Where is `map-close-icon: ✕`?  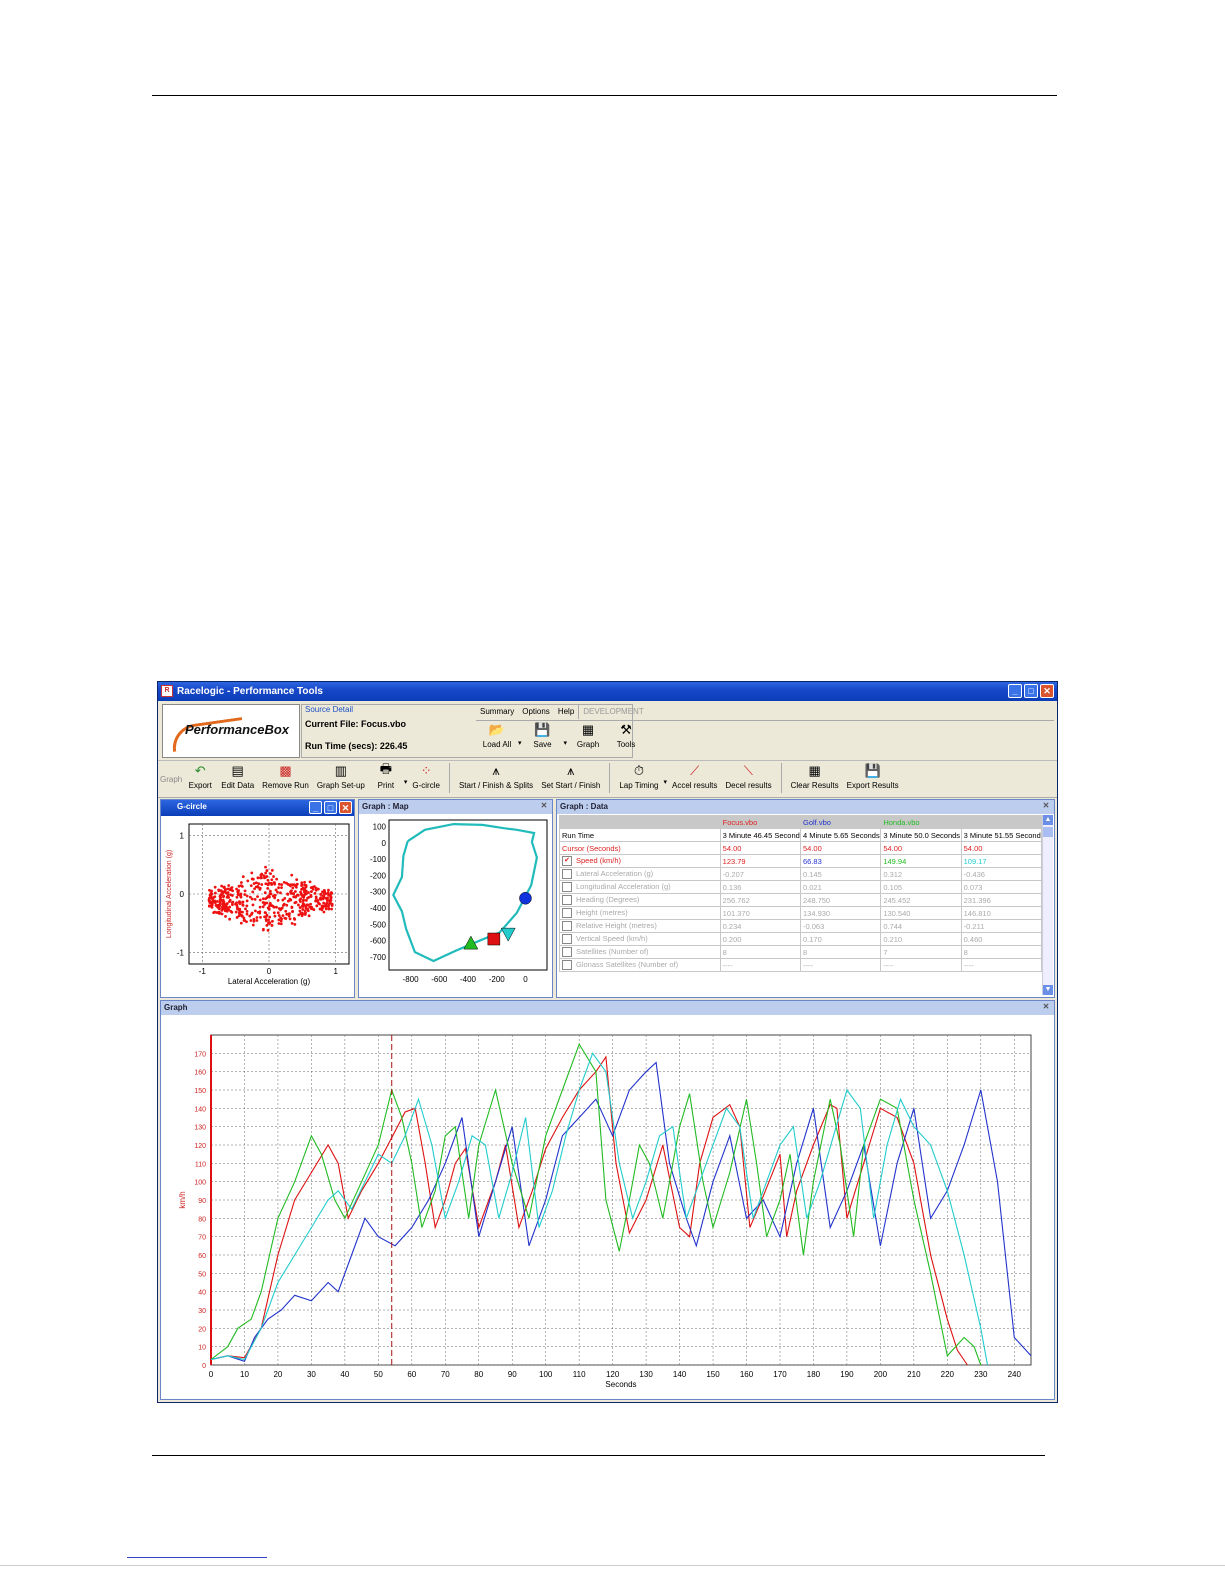 map-close-icon: ✕ is located at coordinates (544, 806).